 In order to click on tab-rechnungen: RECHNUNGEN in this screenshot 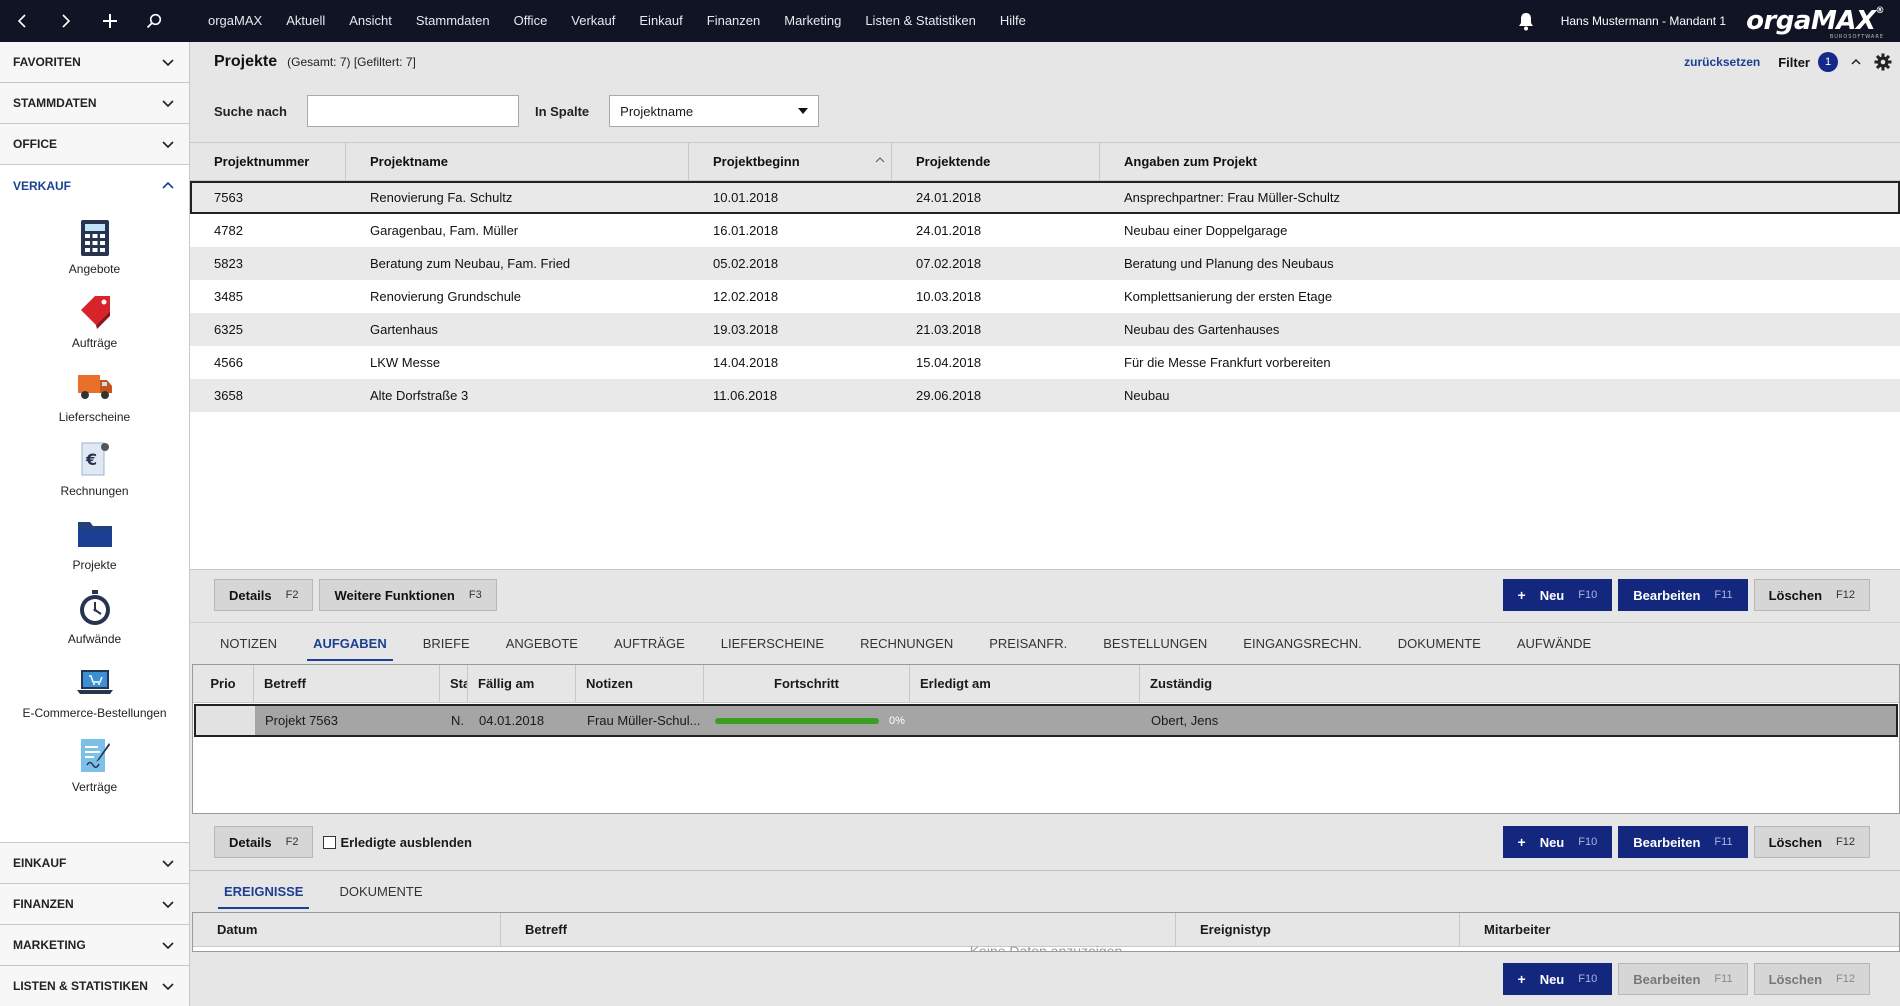, I will do `click(906, 644)`.